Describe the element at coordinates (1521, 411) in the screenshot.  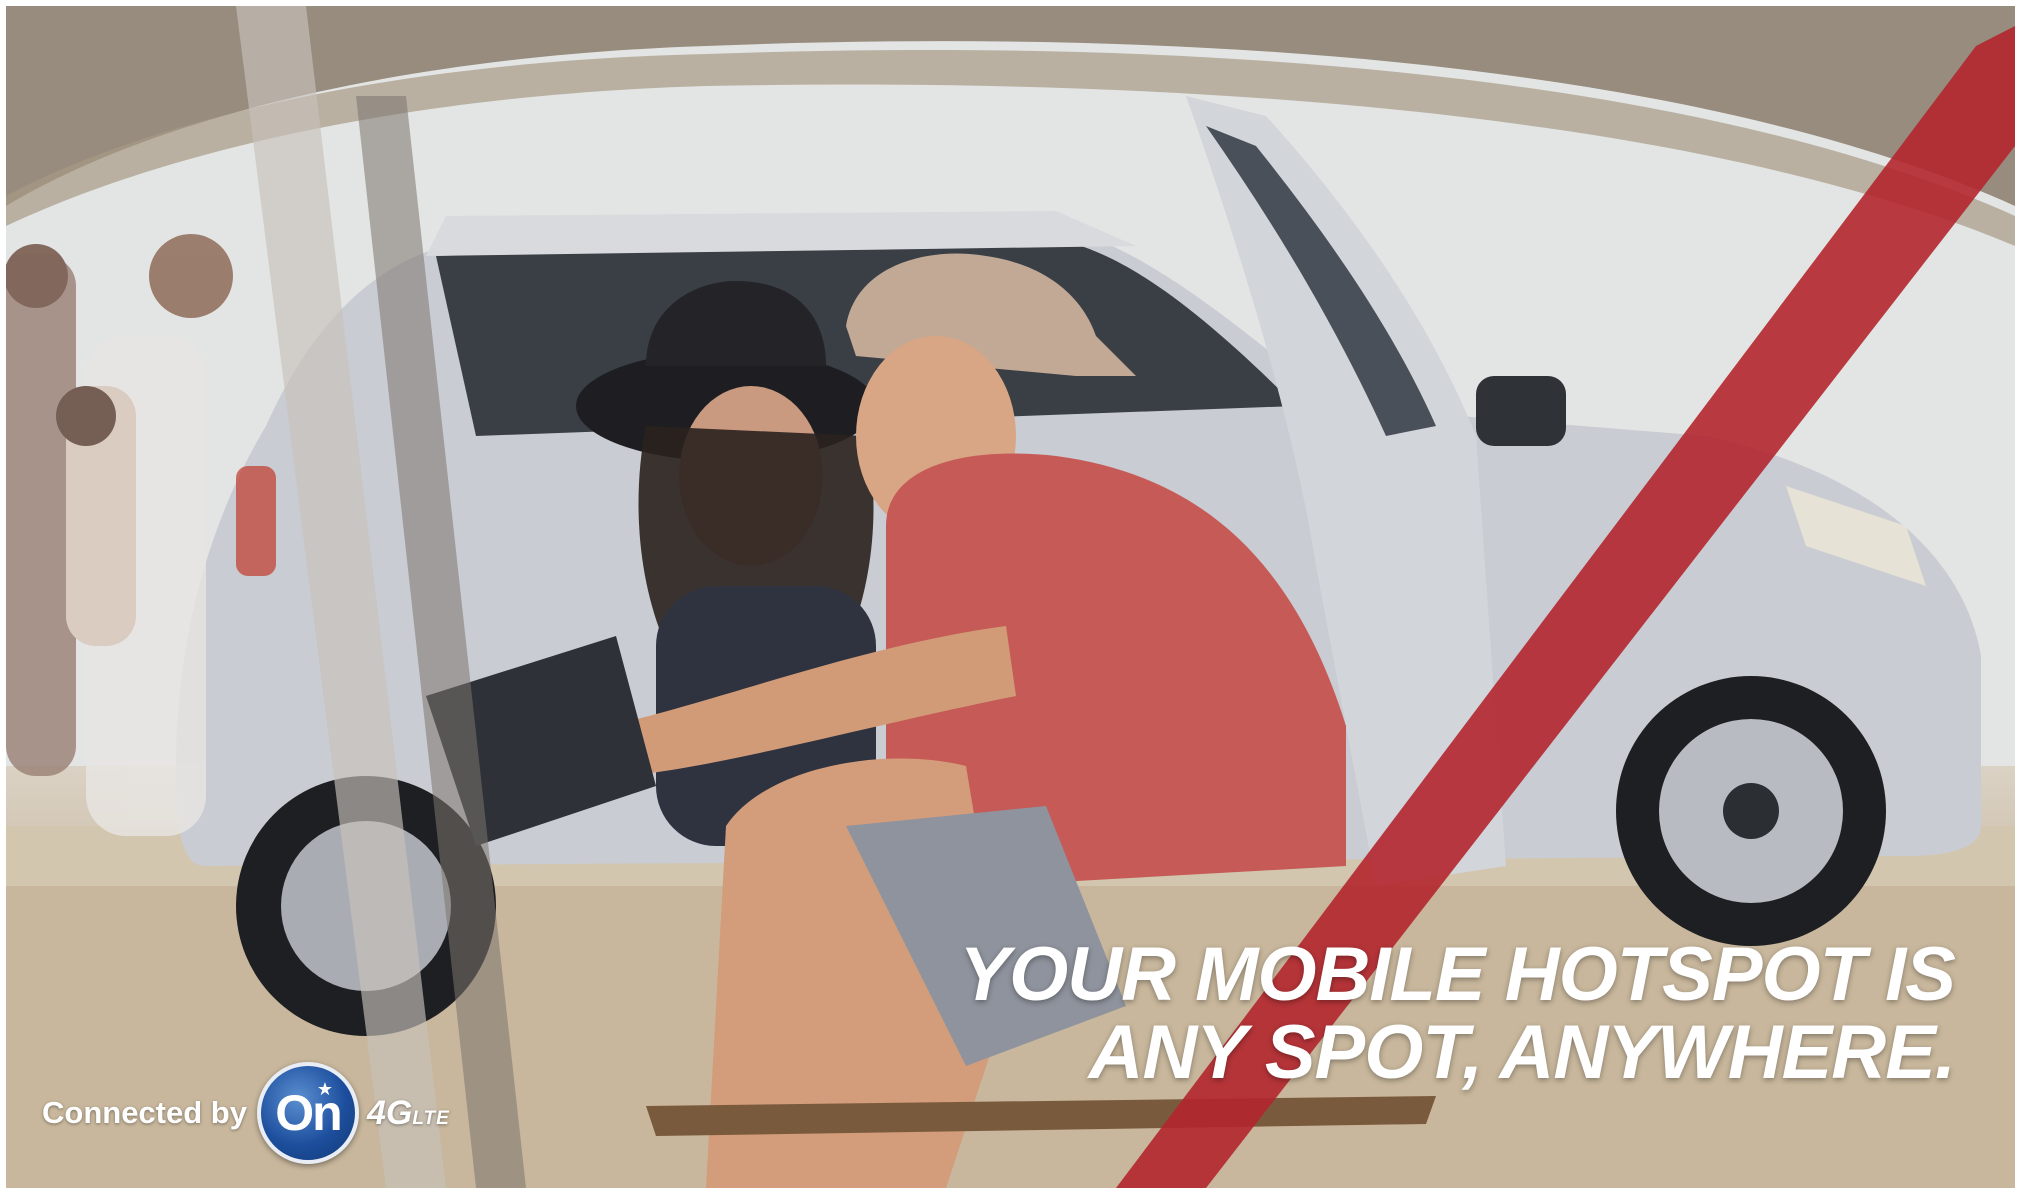
I see `side-mirror` at that location.